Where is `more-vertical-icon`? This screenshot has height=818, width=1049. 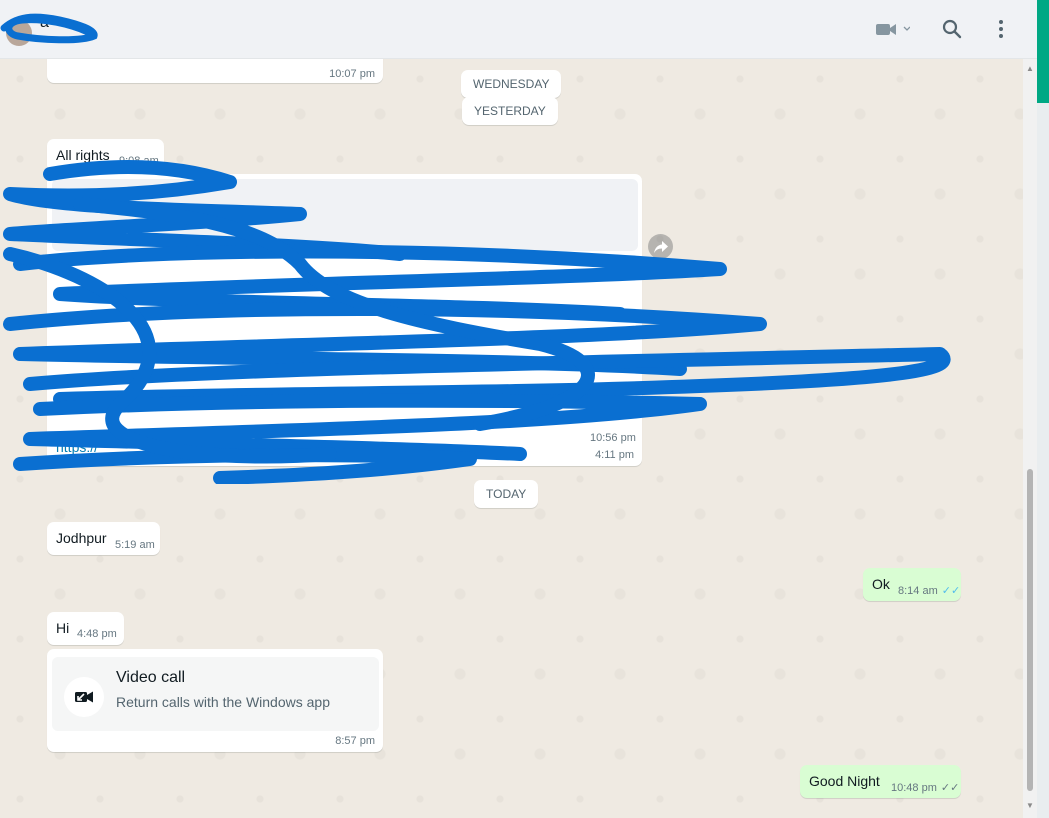 more-vertical-icon is located at coordinates (1001, 29).